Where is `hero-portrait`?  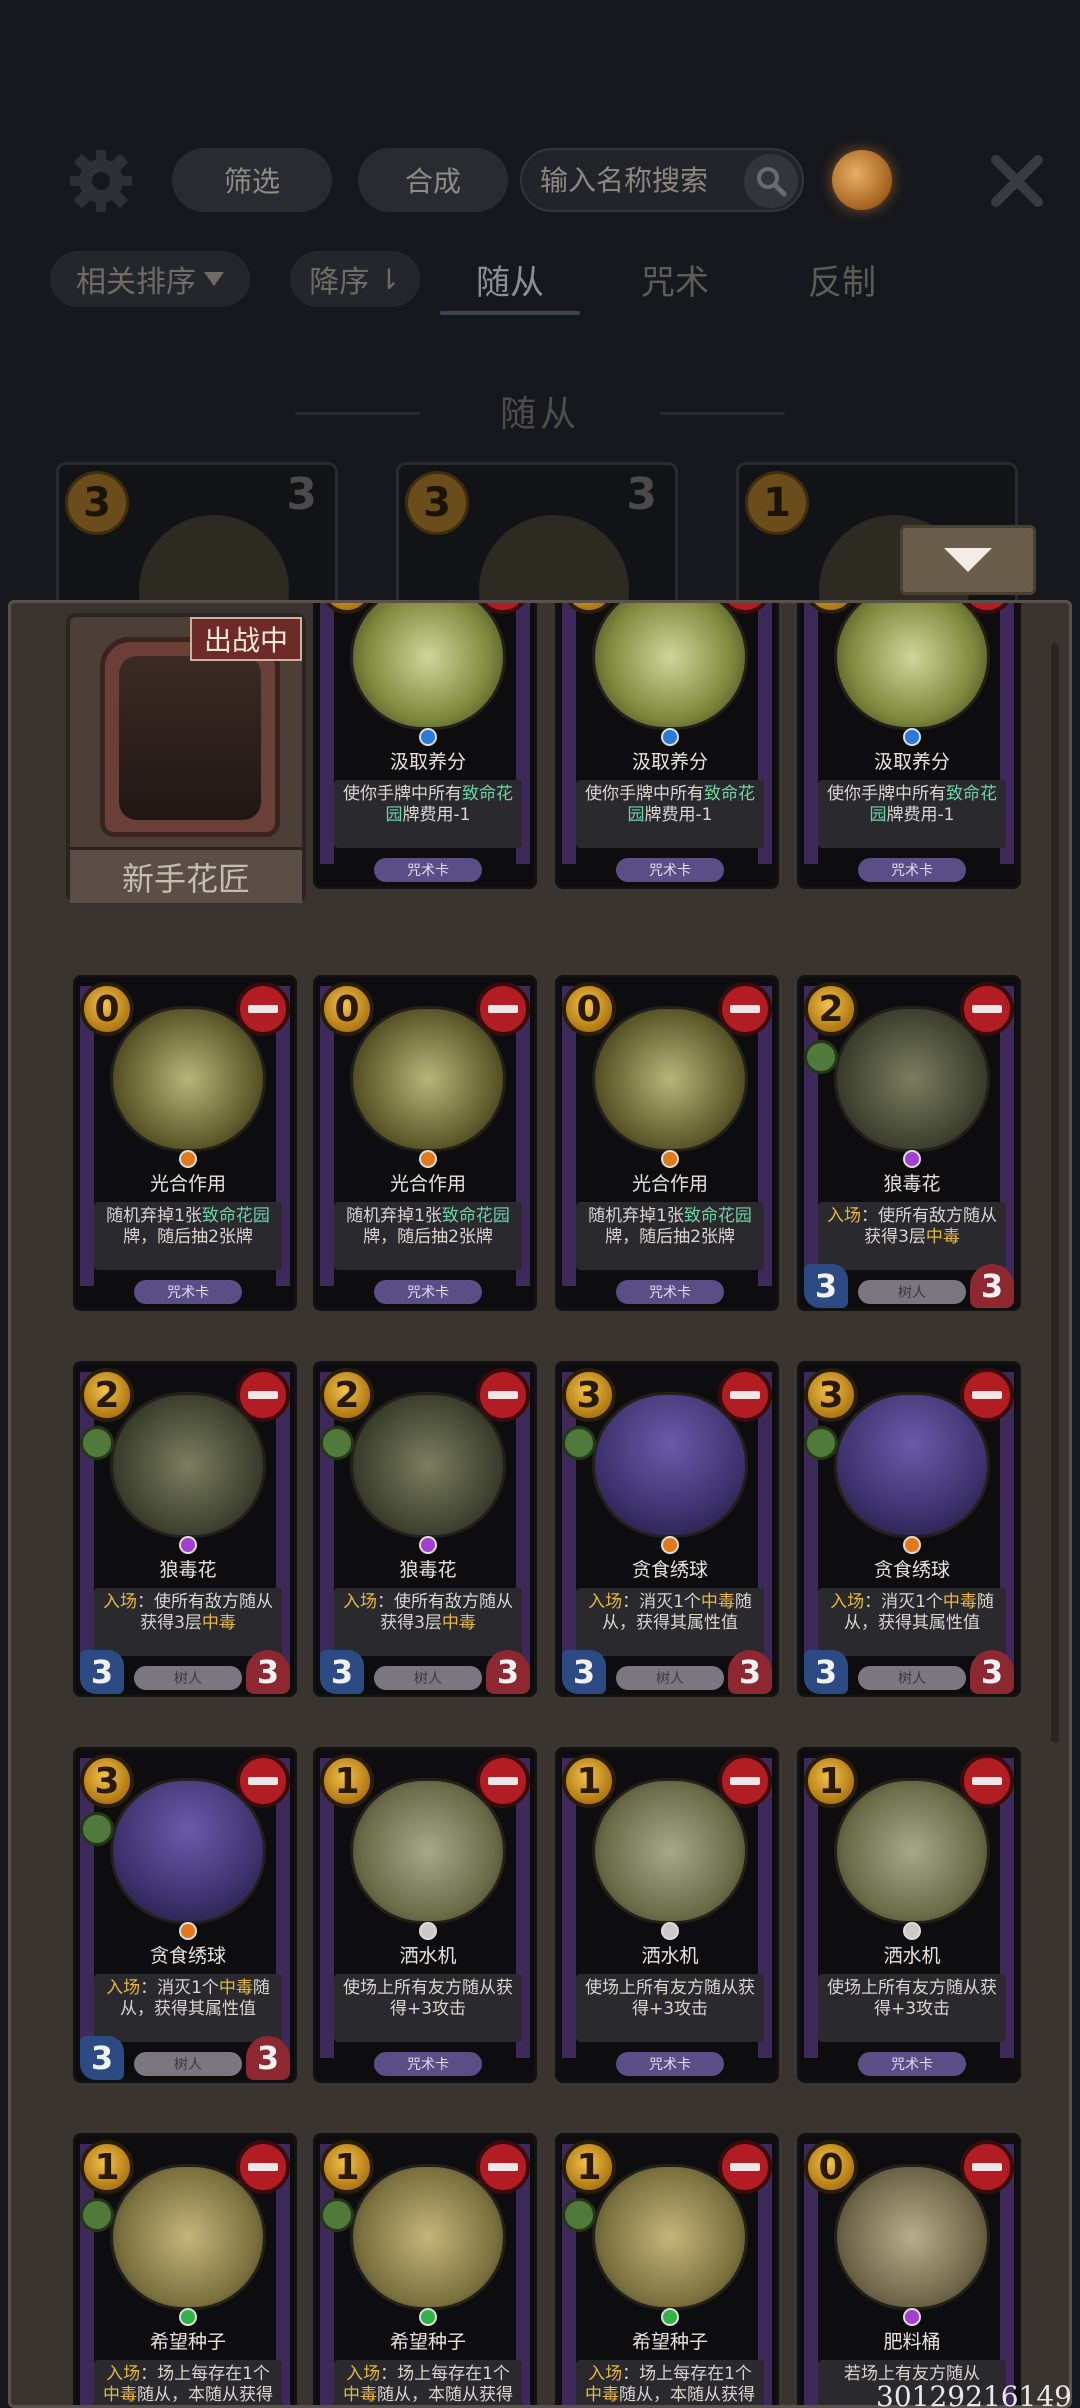
hero-portrait is located at coordinates (190, 738).